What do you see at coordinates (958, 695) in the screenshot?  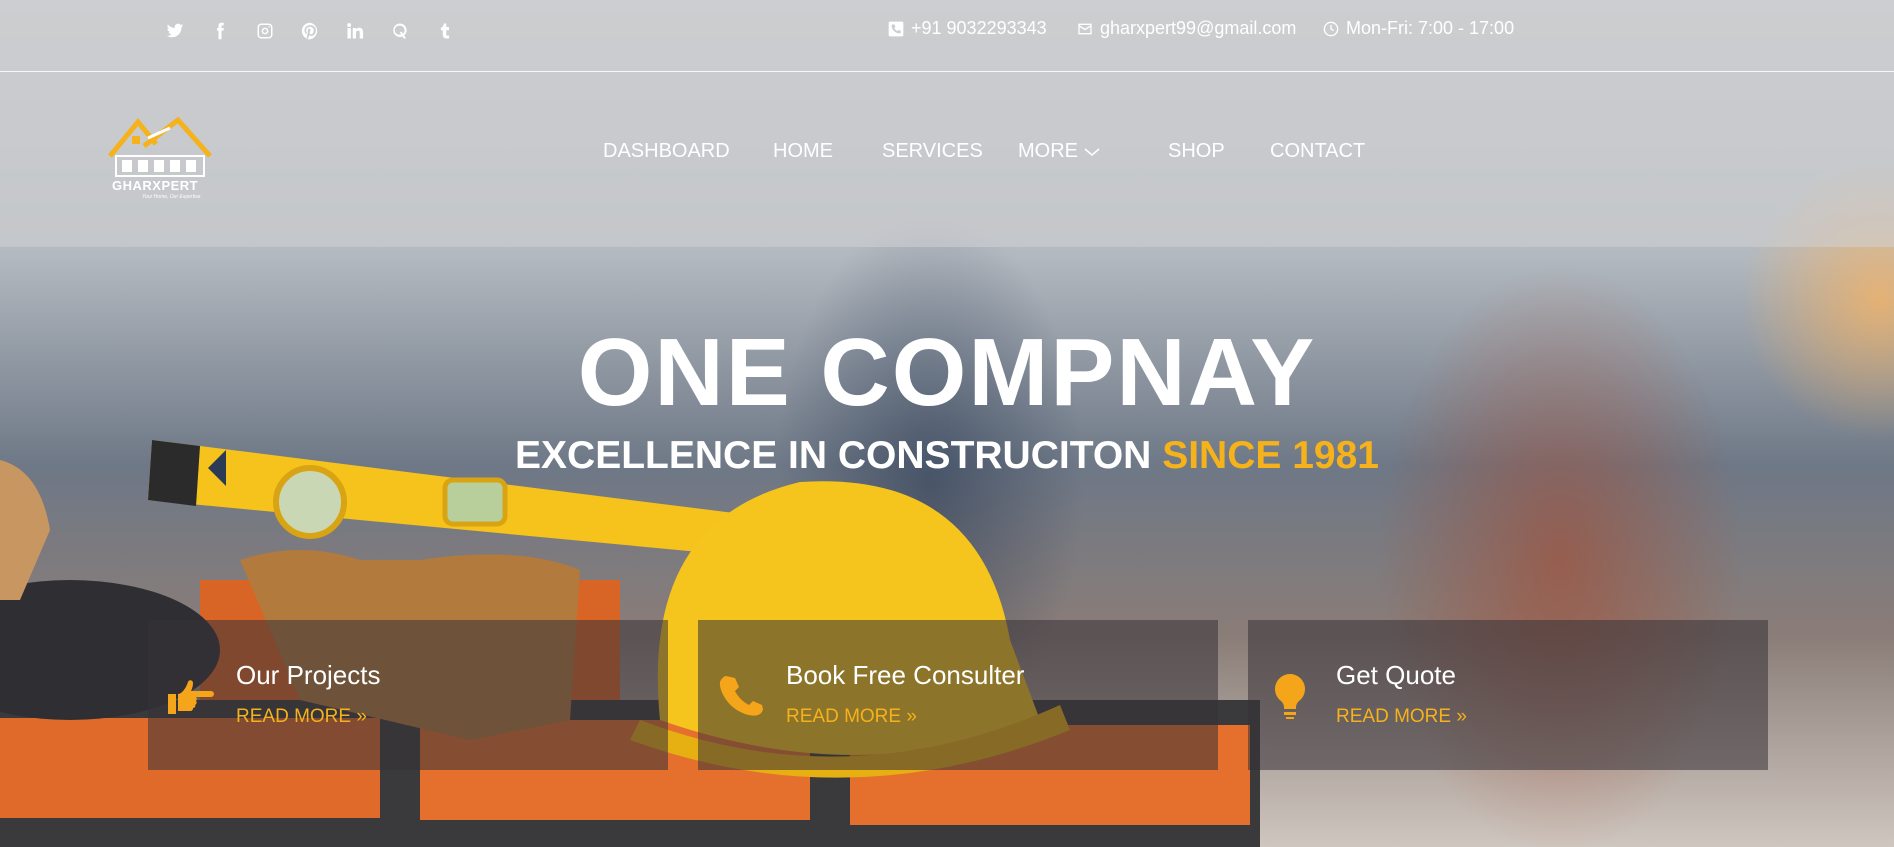 I see `card-book-consulter: Book Free Consulter READ MORE »` at bounding box center [958, 695].